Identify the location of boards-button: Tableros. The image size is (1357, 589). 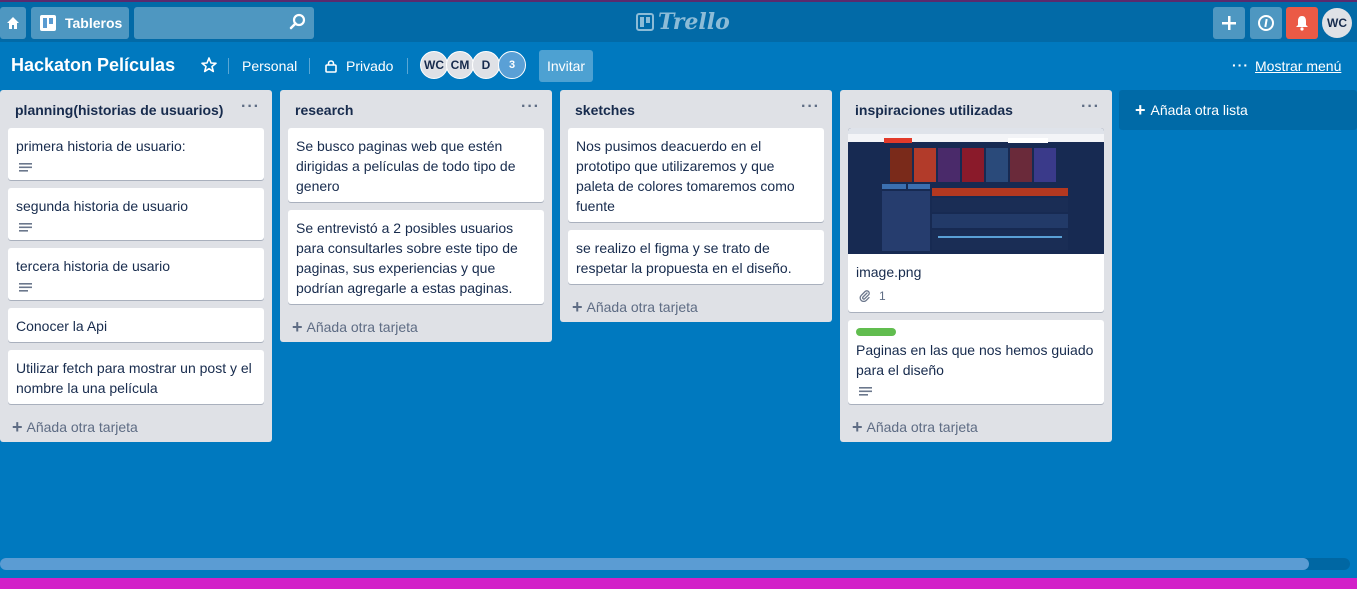
(80, 23).